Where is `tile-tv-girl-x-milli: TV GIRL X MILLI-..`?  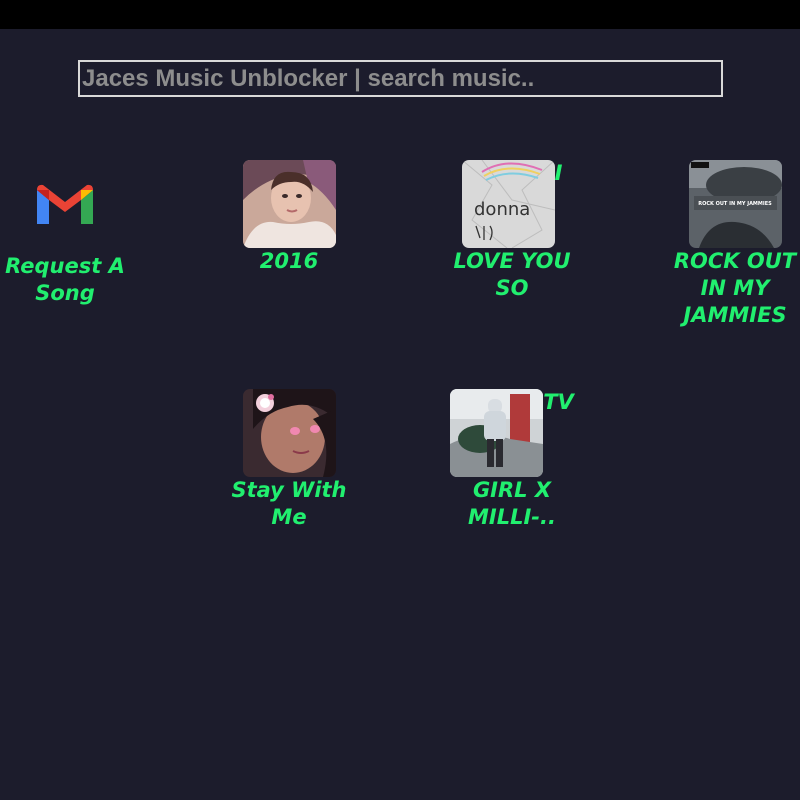
tile-tv-girl-x-milli: TV GIRL X MILLI-.. is located at coordinates (512, 460).